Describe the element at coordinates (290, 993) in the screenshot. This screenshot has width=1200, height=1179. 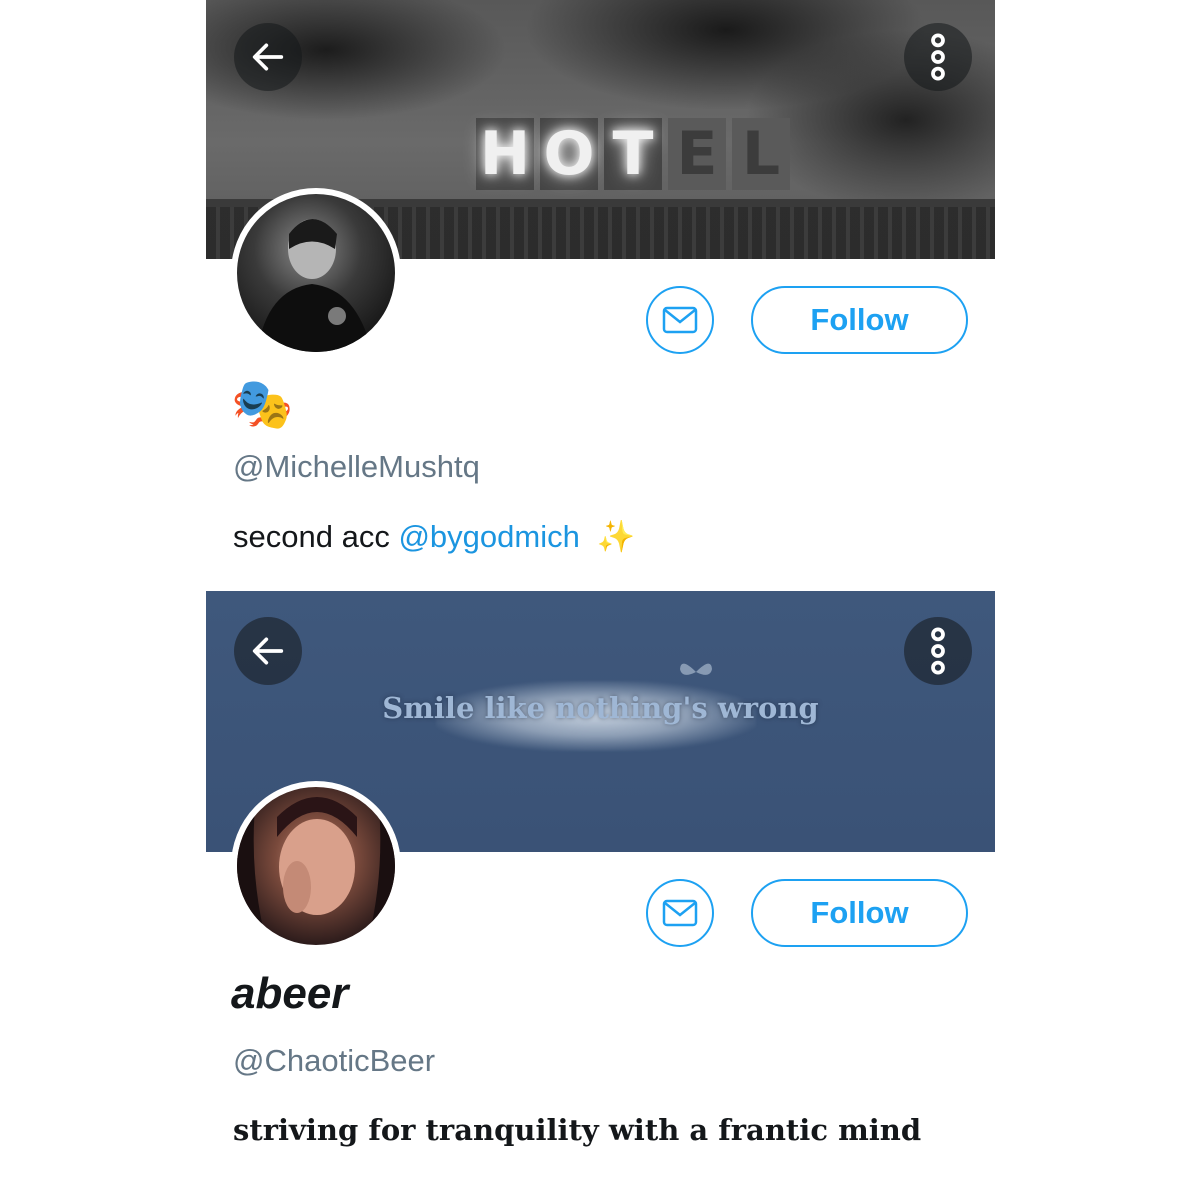
I see `display-name: abeer` at that location.